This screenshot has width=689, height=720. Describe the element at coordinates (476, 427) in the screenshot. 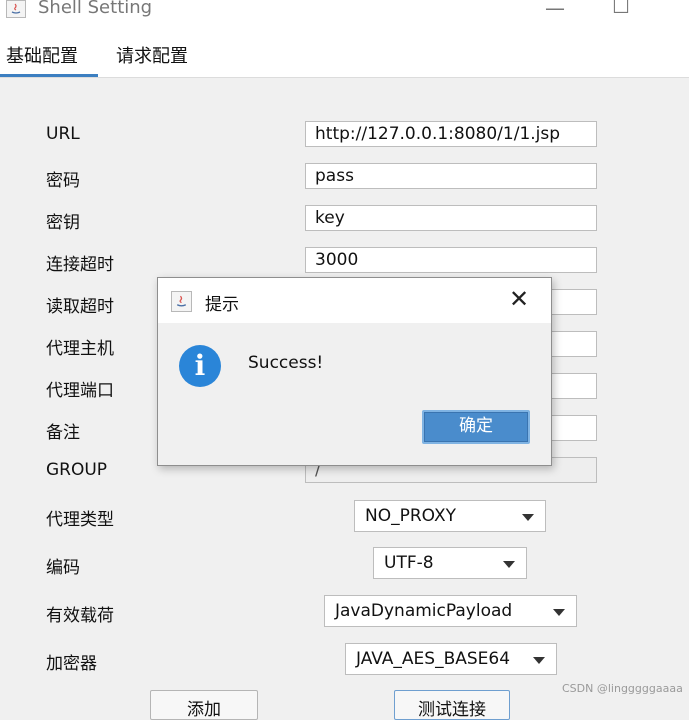

I see `ok-button: 确定` at that location.